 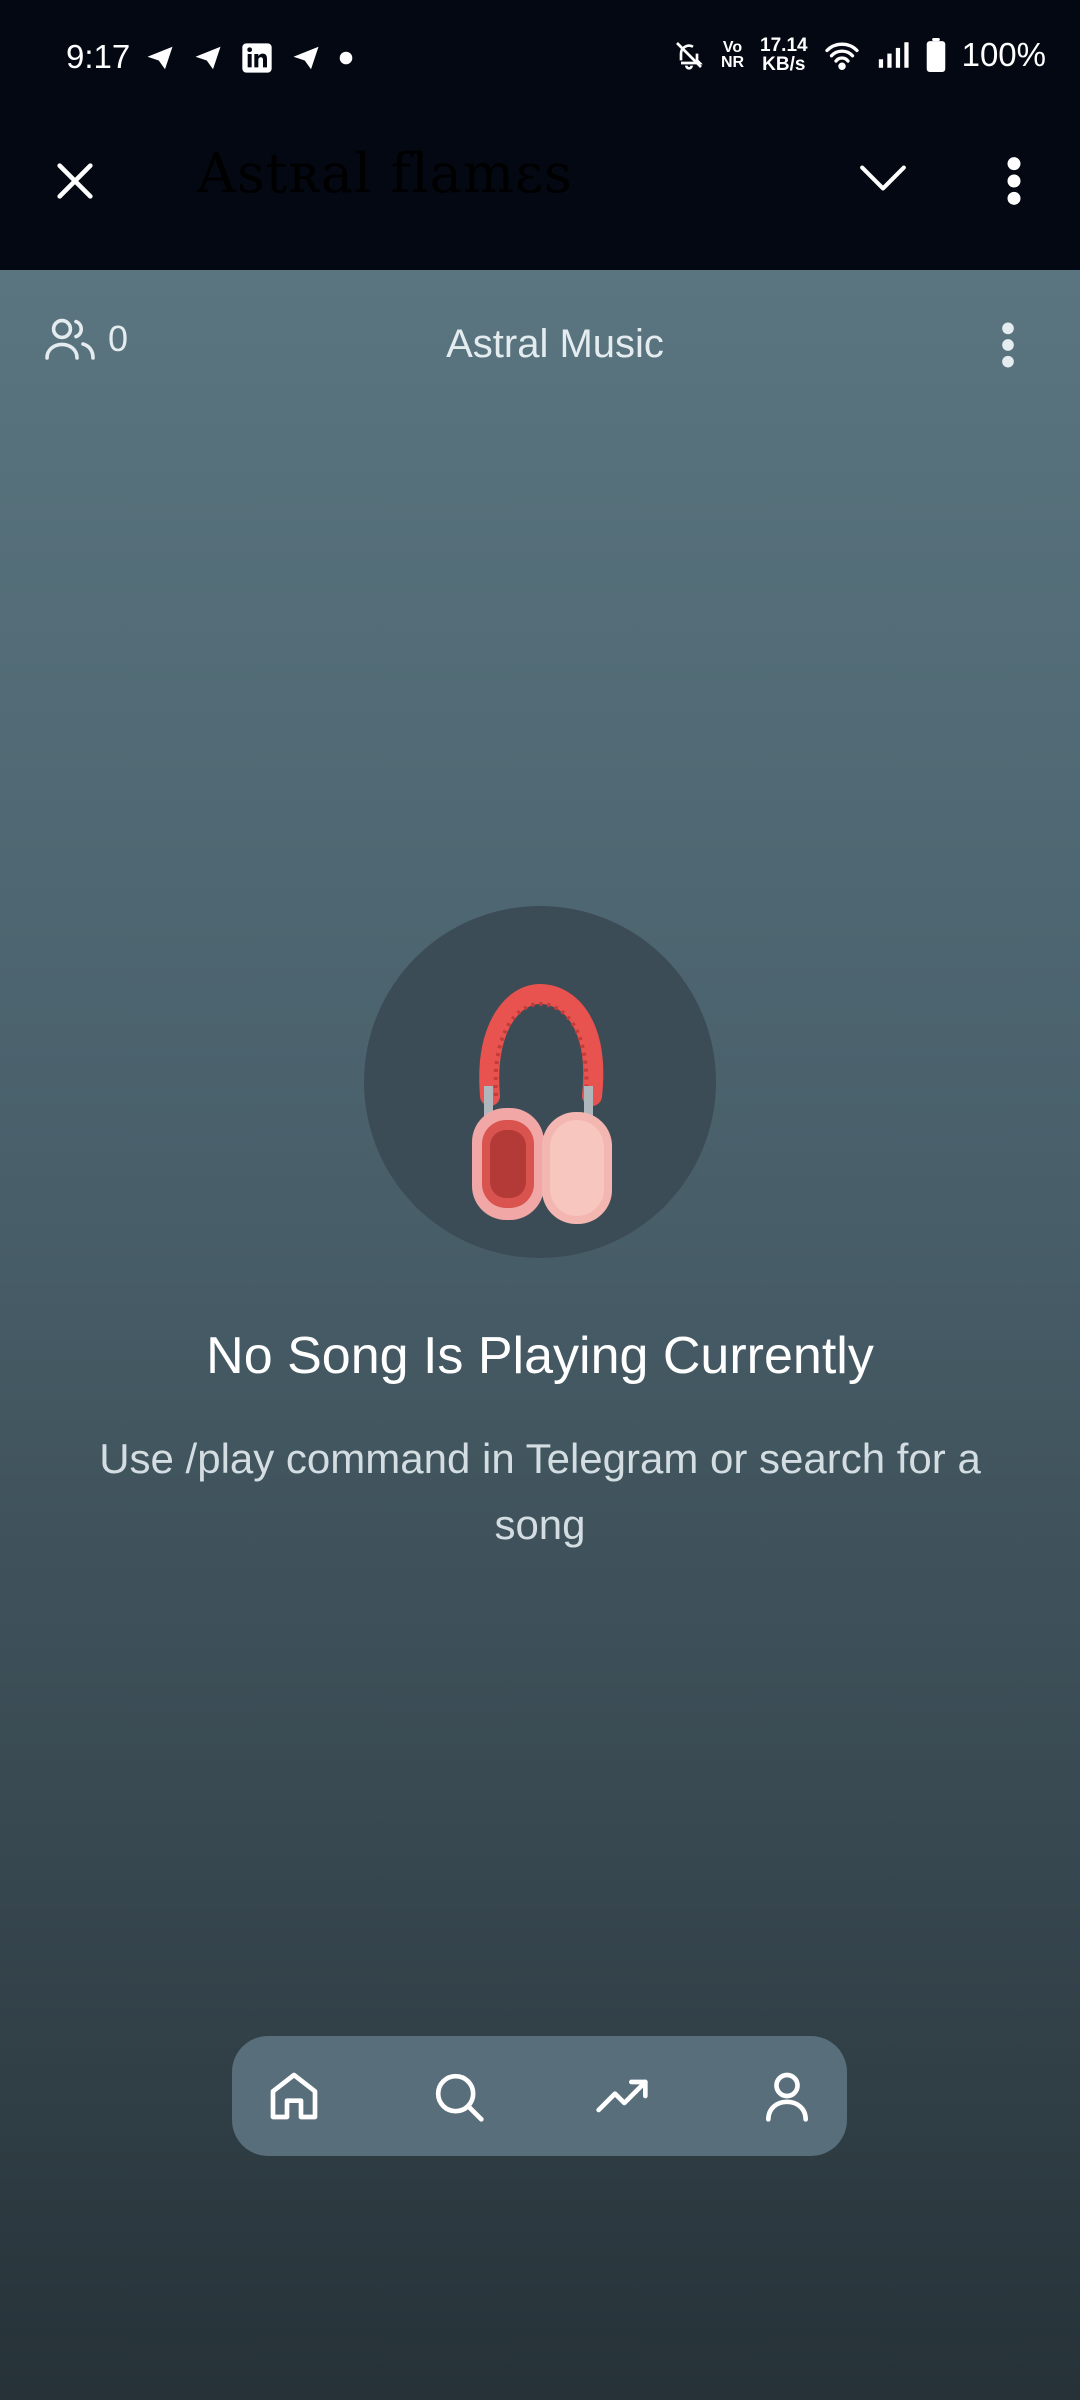 I want to click on app-title: Astral Music, so click(x=555, y=344).